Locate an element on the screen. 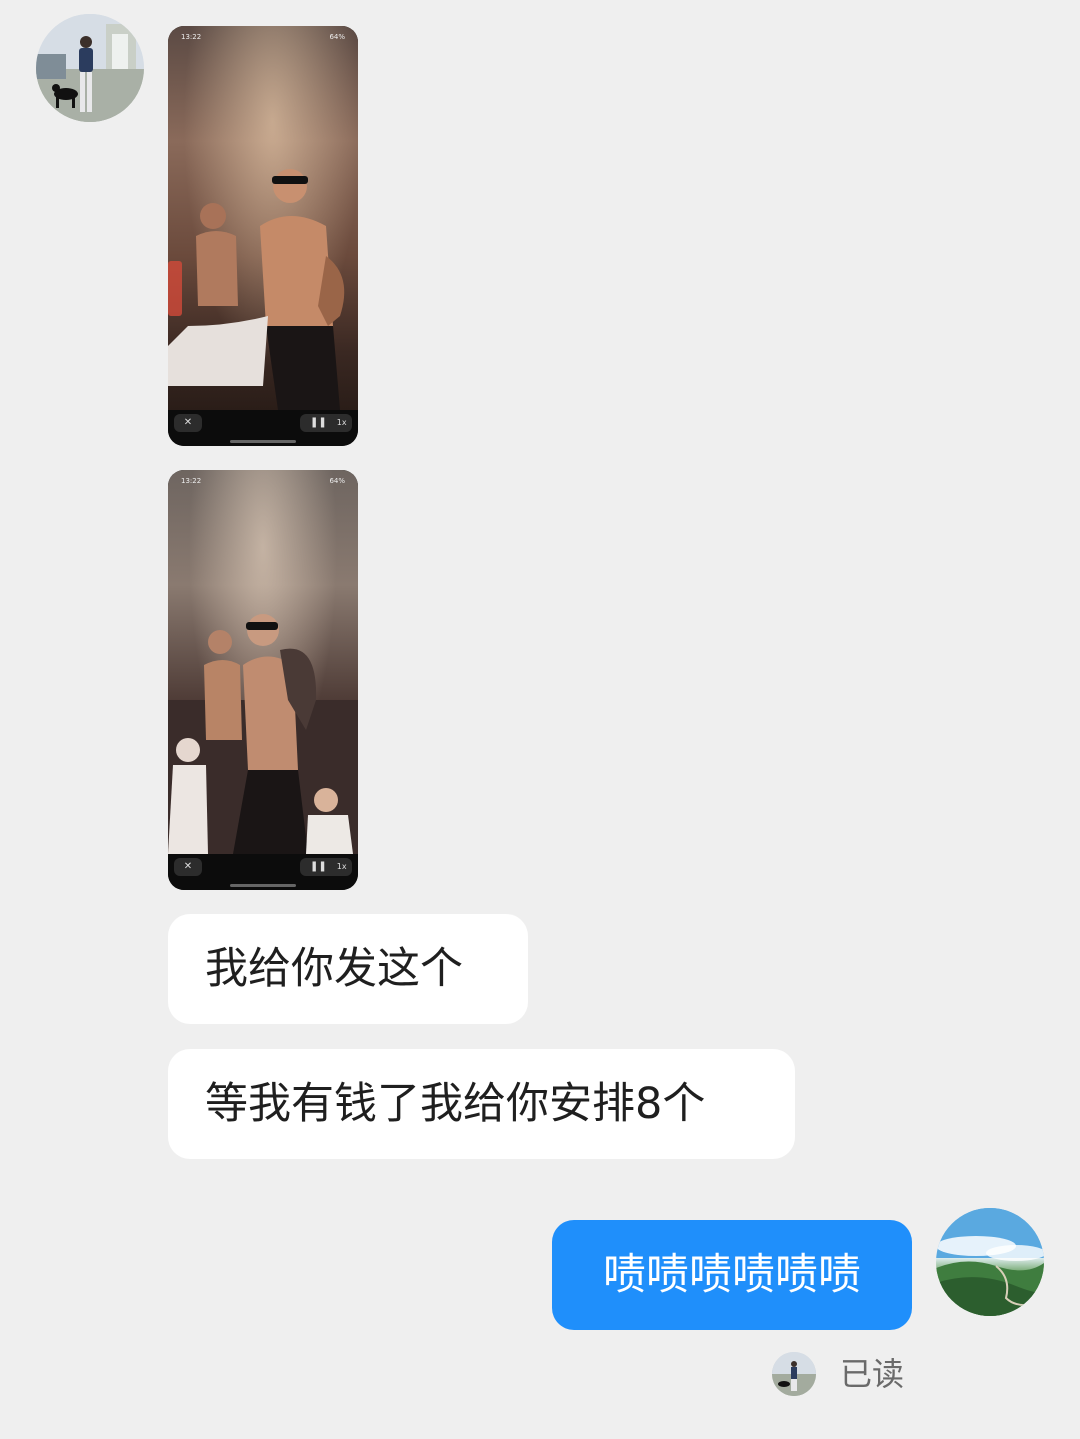 The image size is (1080, 1439). contact-avatar-photo is located at coordinates (90, 68).